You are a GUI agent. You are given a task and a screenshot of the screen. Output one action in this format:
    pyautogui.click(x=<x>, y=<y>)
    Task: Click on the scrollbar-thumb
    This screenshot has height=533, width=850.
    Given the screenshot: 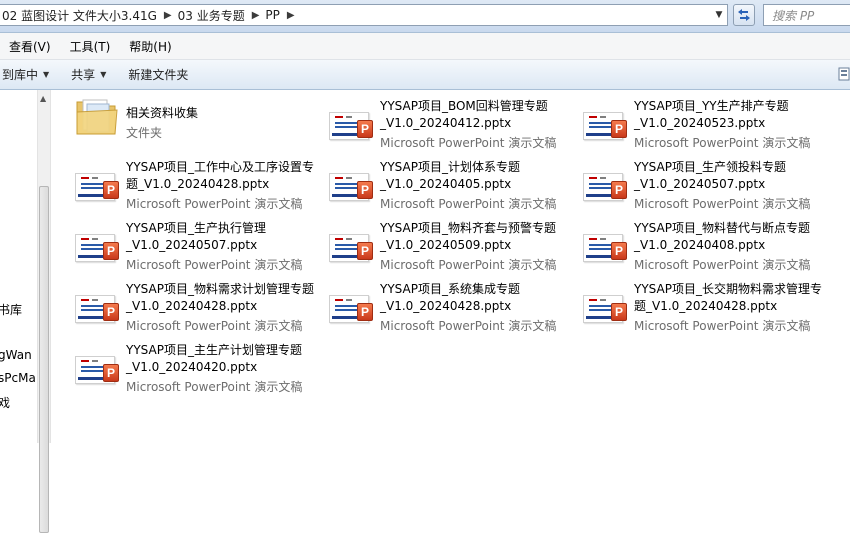 What is the action you would take?
    pyautogui.click(x=44, y=359)
    